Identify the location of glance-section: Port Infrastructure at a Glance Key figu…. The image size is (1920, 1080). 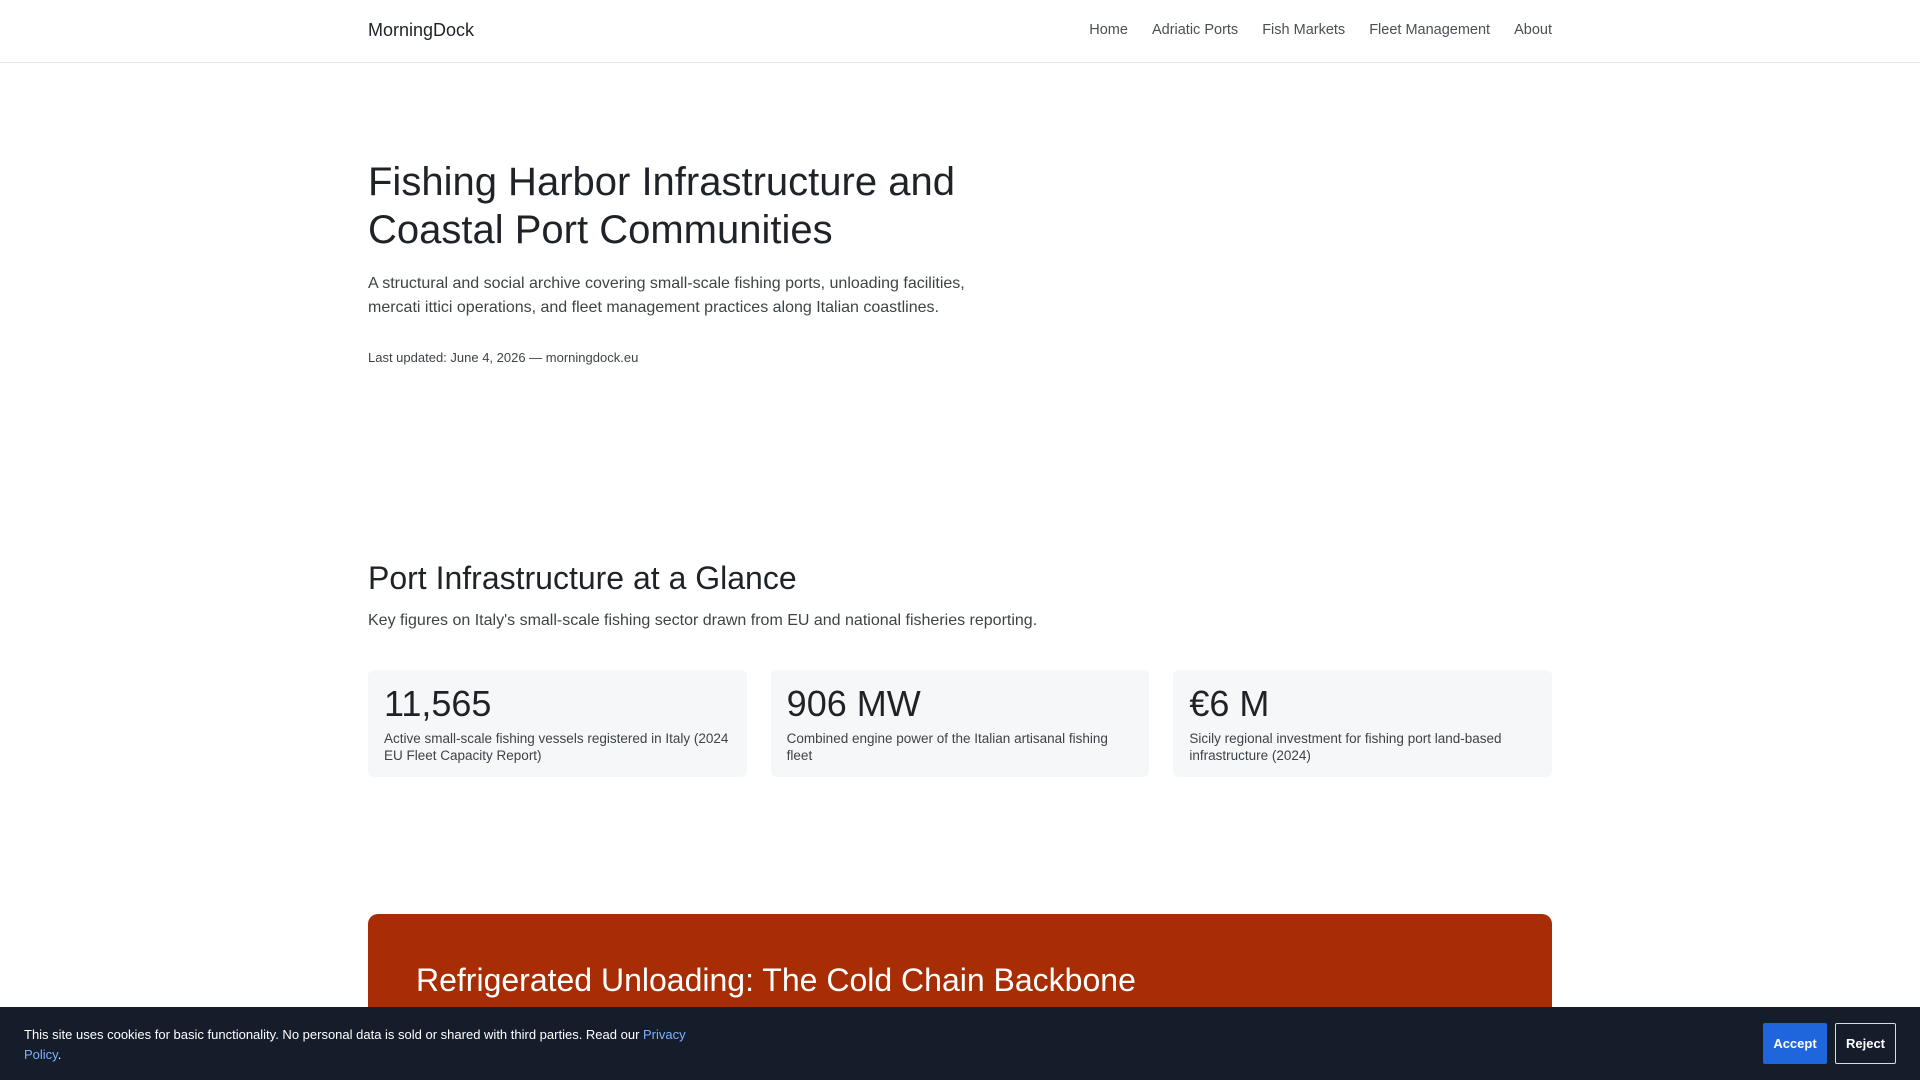
(960, 667).